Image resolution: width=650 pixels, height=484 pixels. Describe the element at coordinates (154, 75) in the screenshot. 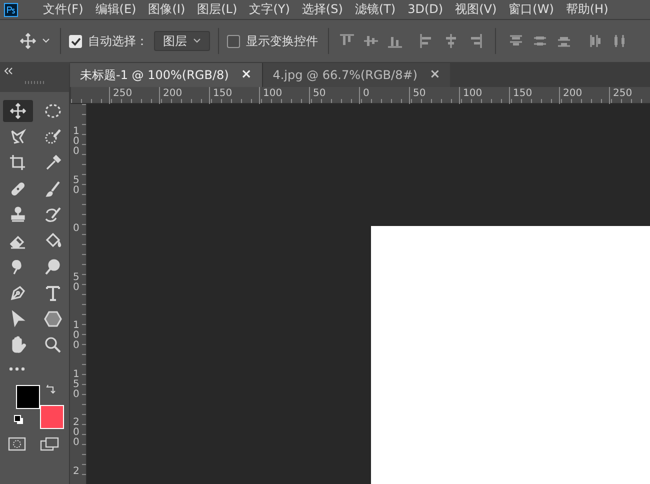

I see `tab-label: 未标题-1 @ 100%(RGB/8)` at that location.